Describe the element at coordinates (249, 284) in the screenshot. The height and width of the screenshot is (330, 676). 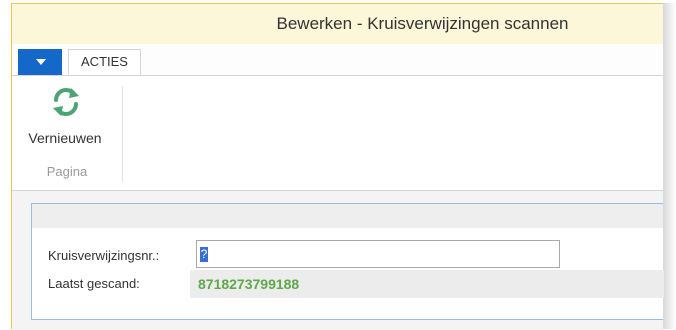
I see `last-scanned-value: 8718273799188` at that location.